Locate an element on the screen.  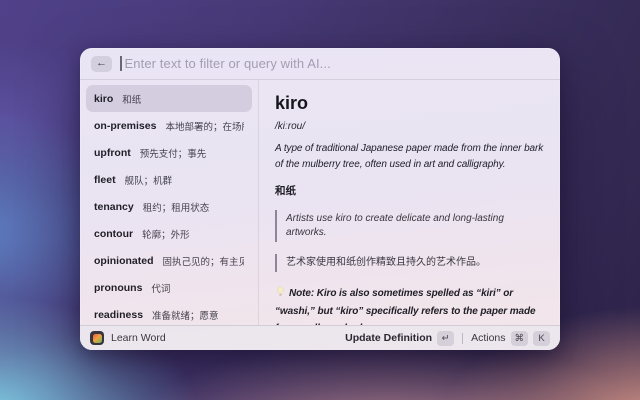
pronunciation: /kiːrou/ is located at coordinates (290, 126).